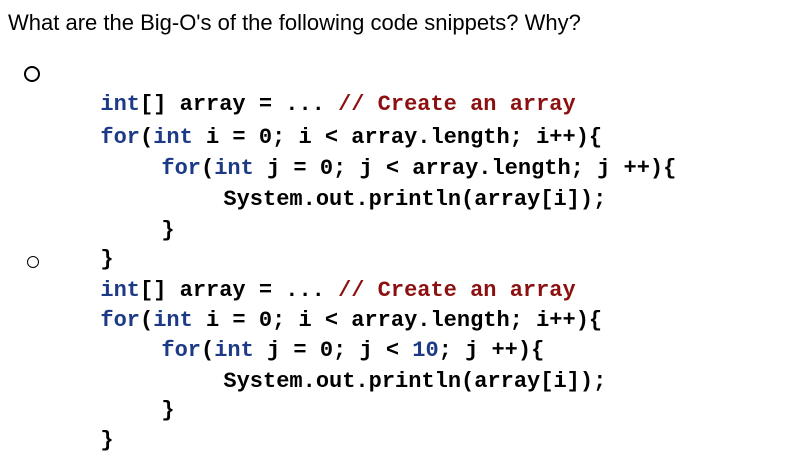 The height and width of the screenshot is (474, 785). Describe the element at coordinates (94, 426) in the screenshot. I see `snippet-2-line-6: }` at that location.